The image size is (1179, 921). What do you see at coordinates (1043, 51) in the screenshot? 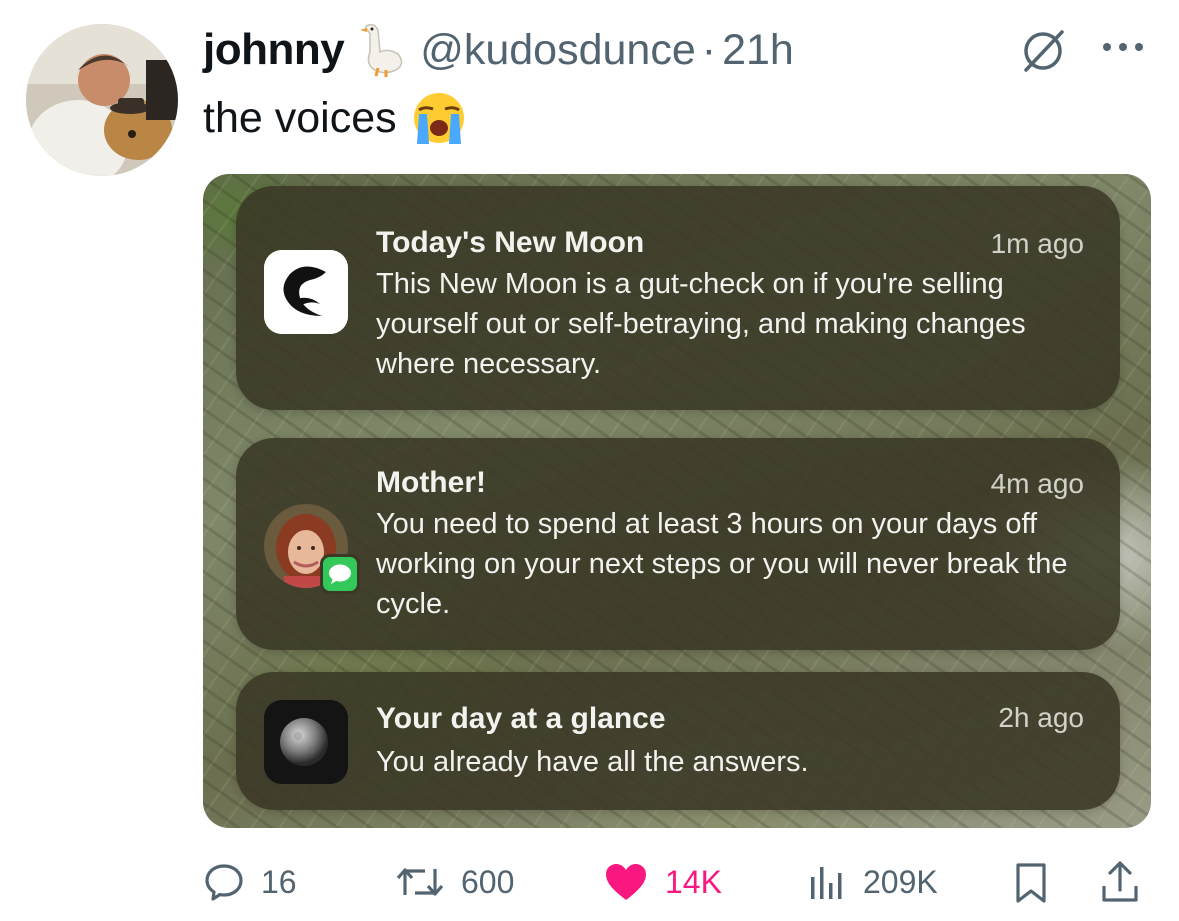
I see `grok-icon` at bounding box center [1043, 51].